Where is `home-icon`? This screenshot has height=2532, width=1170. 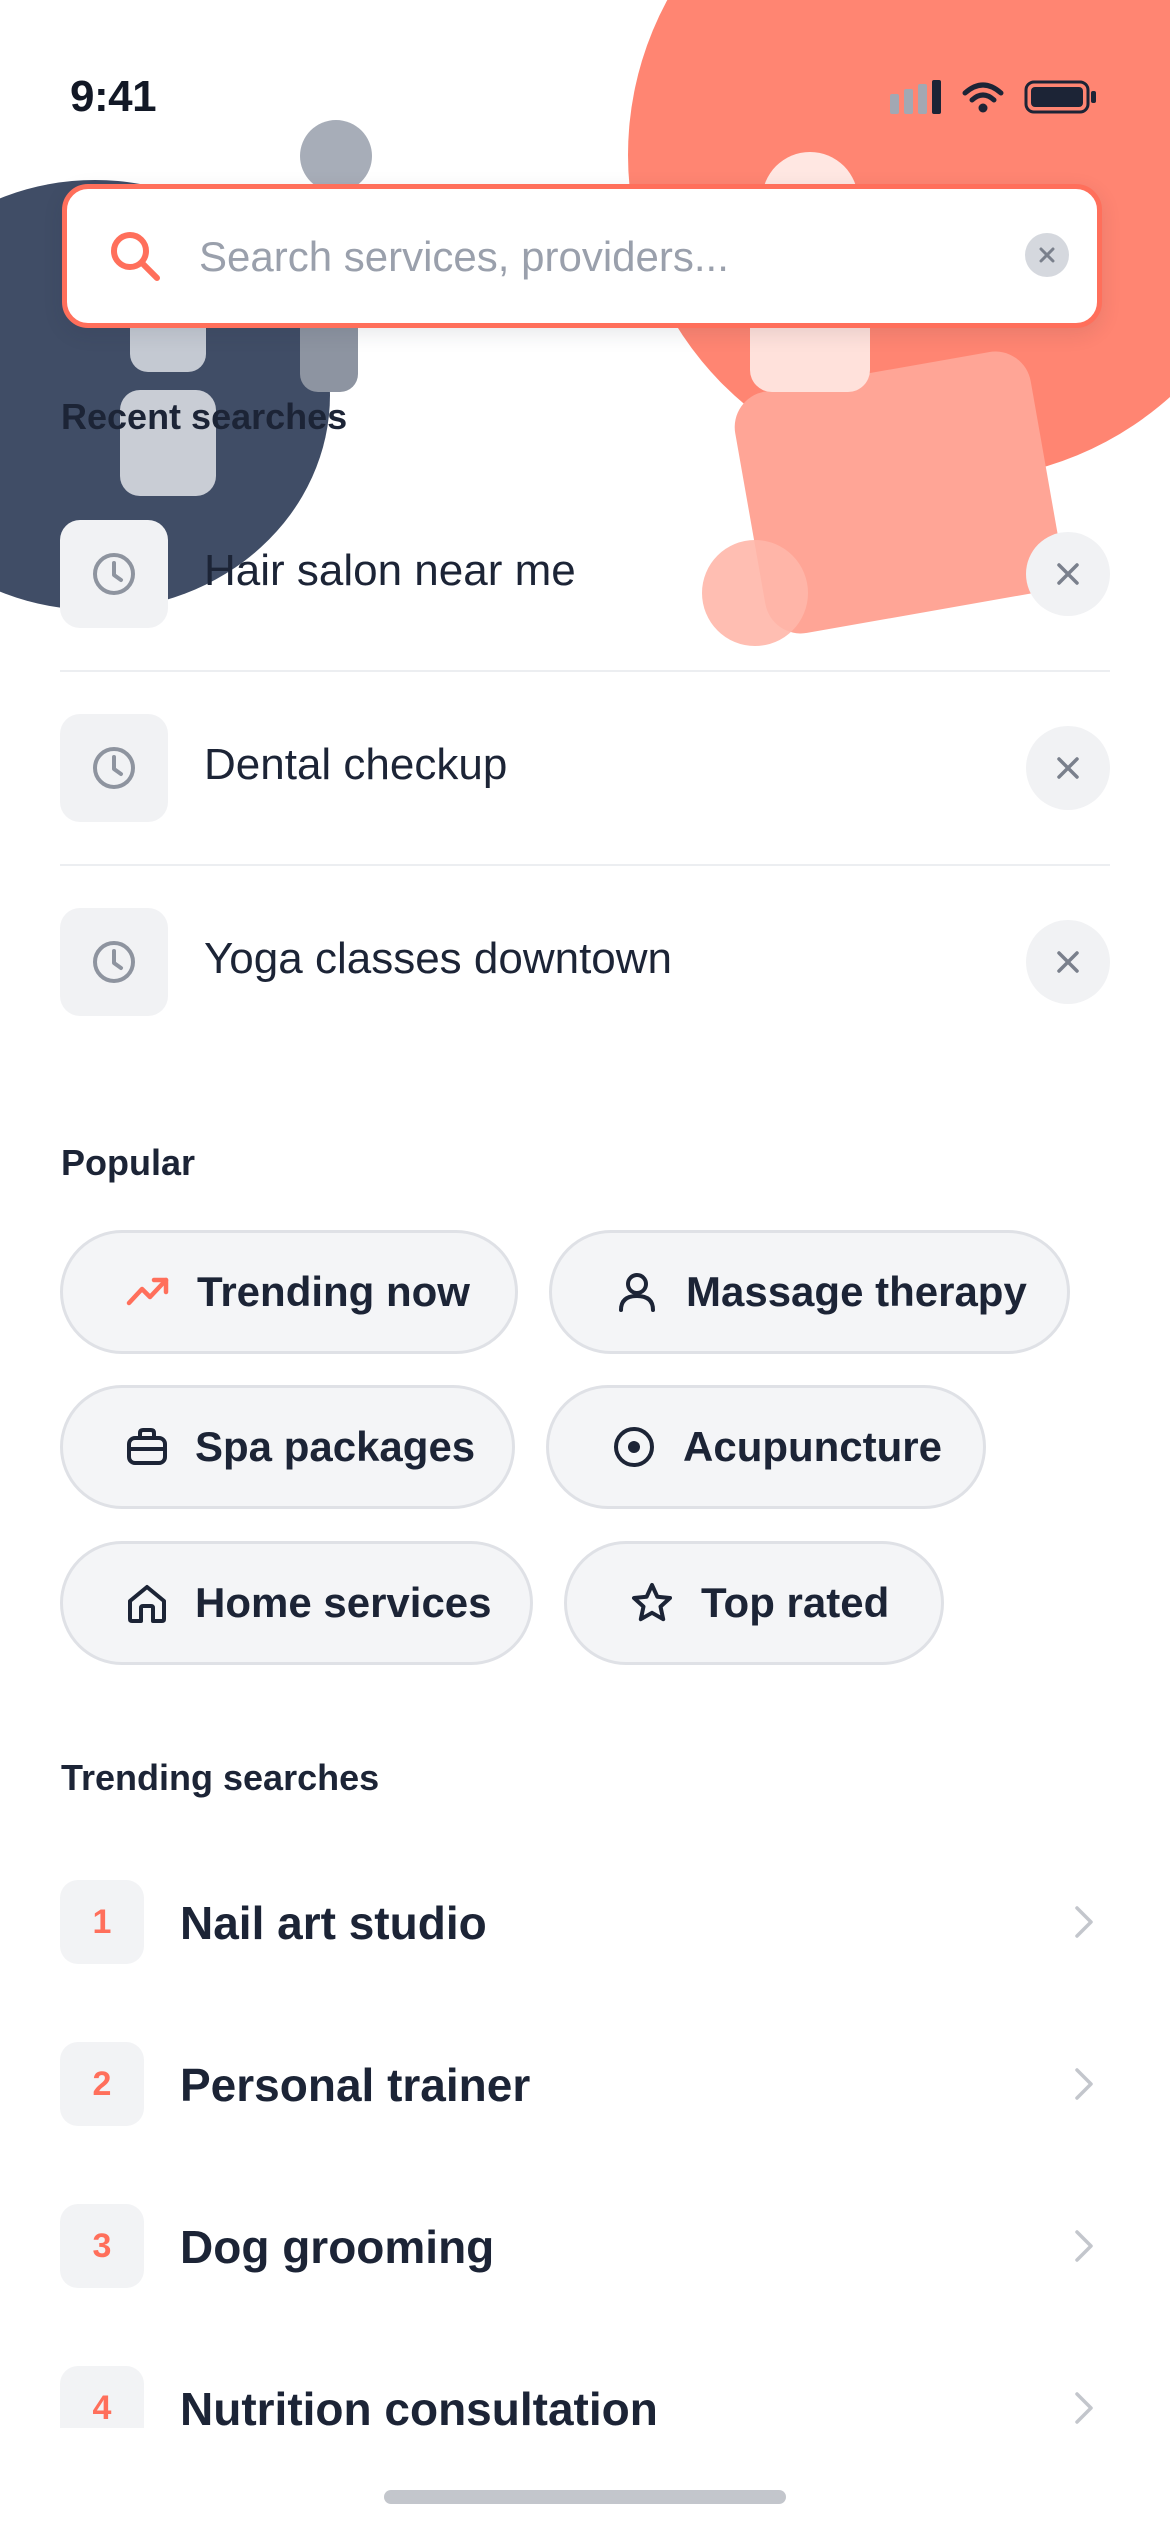 home-icon is located at coordinates (147, 1603).